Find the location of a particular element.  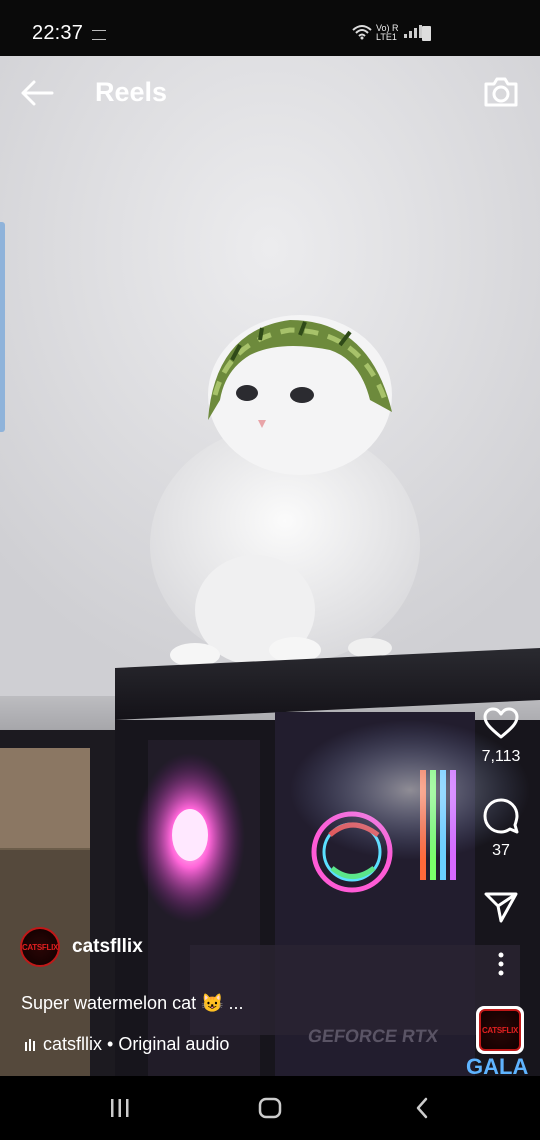

thumb-logo-text: CATSFLIX is located at coordinates (500, 1030).